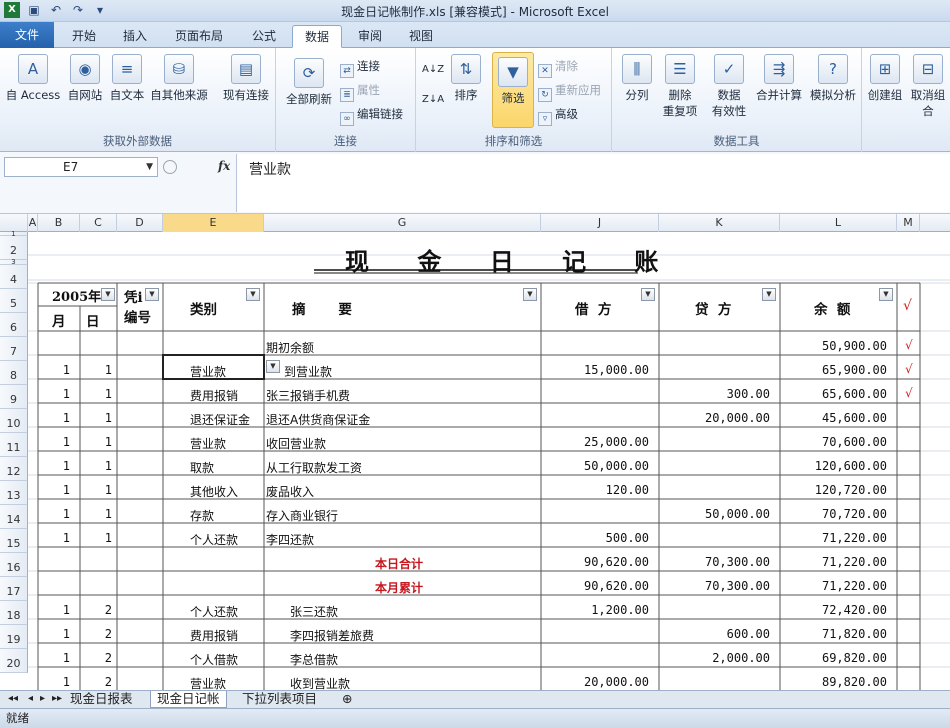  Describe the element at coordinates (595, 370) in the screenshot. I see `cell-debit: 15,000.00` at that location.